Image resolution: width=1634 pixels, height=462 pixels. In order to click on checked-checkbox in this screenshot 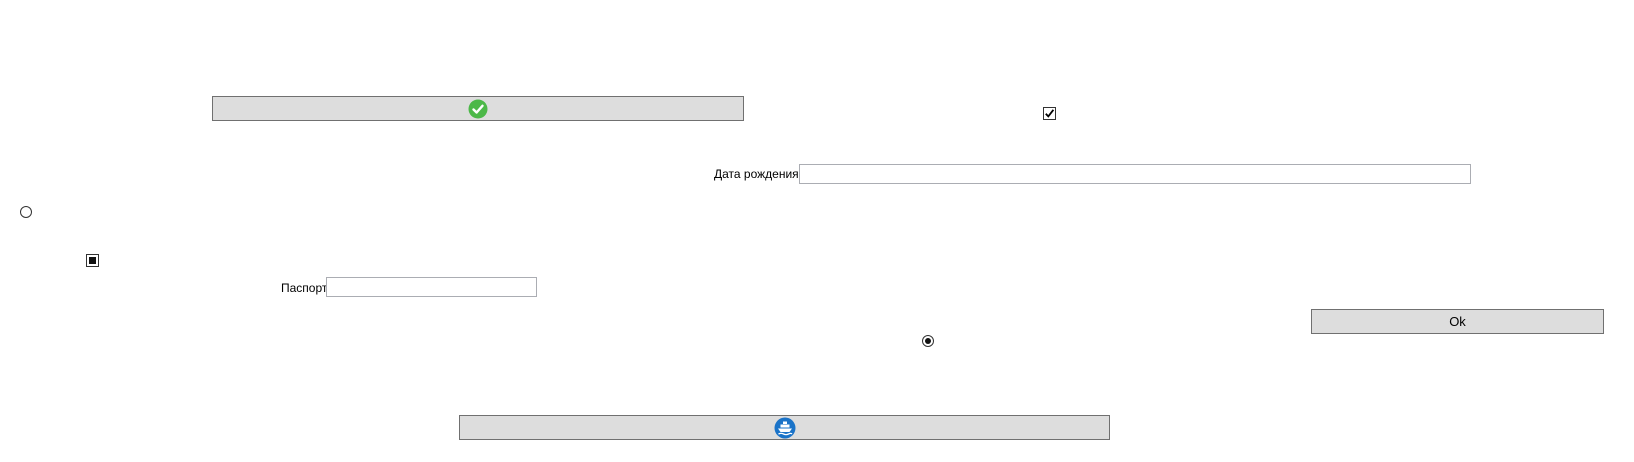, I will do `click(1049, 113)`.